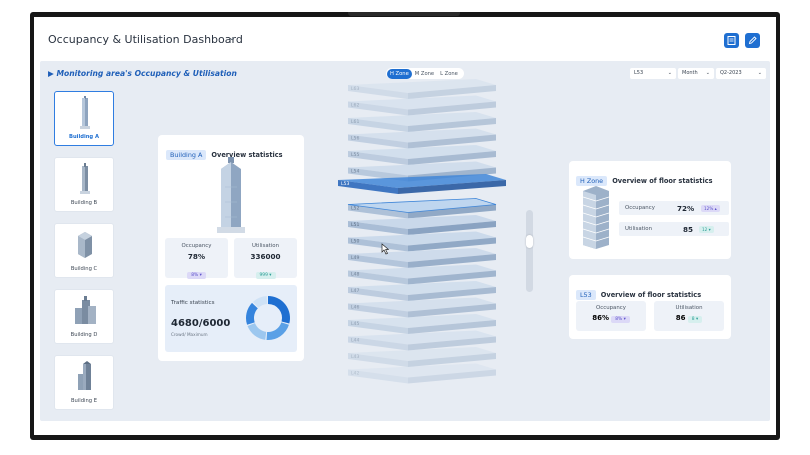 The image size is (810, 455). What do you see at coordinates (674, 208) in the screenshot?
I see `zone-occupancy-row: Occupancy 72% 12% ▴` at bounding box center [674, 208].